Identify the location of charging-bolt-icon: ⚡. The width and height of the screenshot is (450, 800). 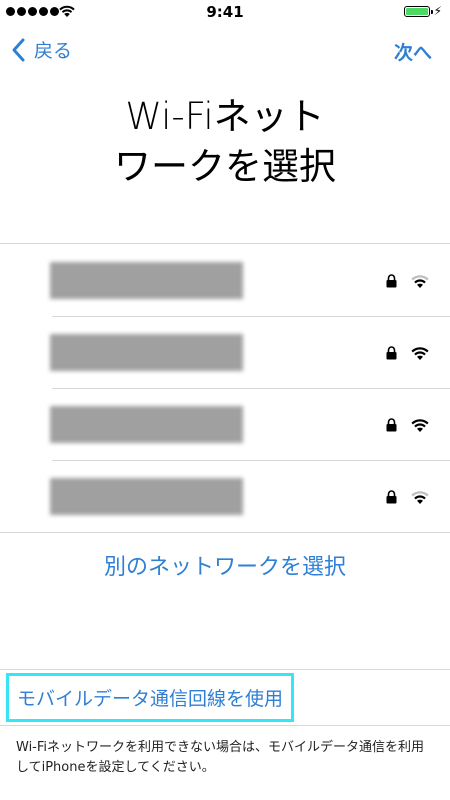
(437, 11).